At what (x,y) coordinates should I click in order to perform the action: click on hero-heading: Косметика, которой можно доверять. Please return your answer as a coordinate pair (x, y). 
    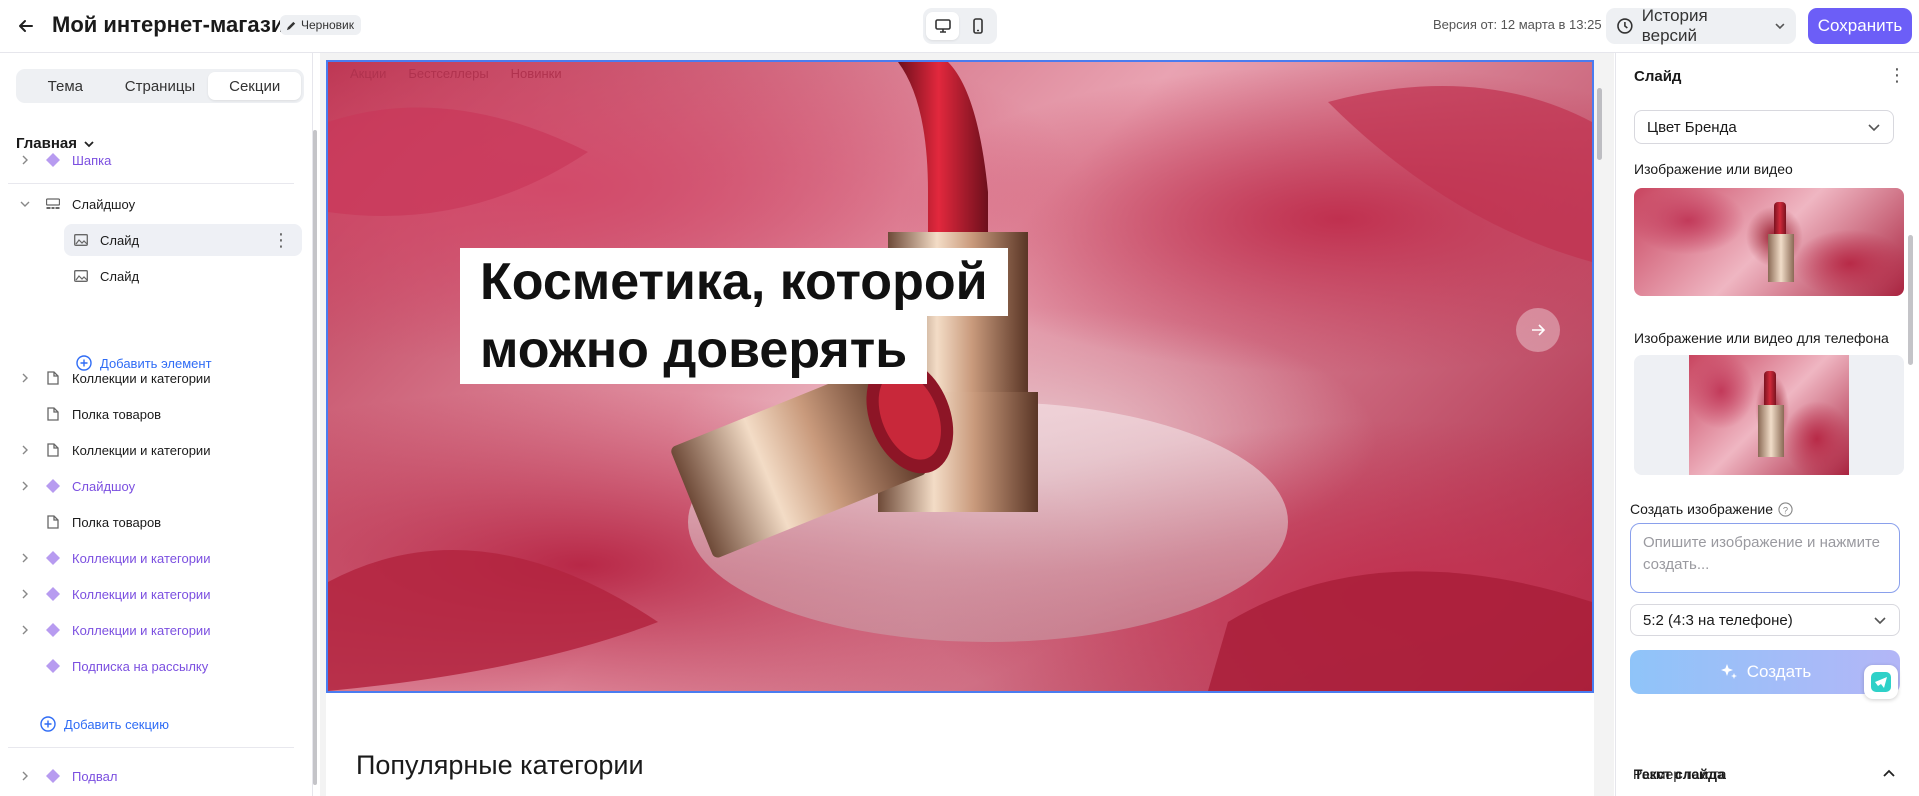
    Looking at the image, I should click on (734, 316).